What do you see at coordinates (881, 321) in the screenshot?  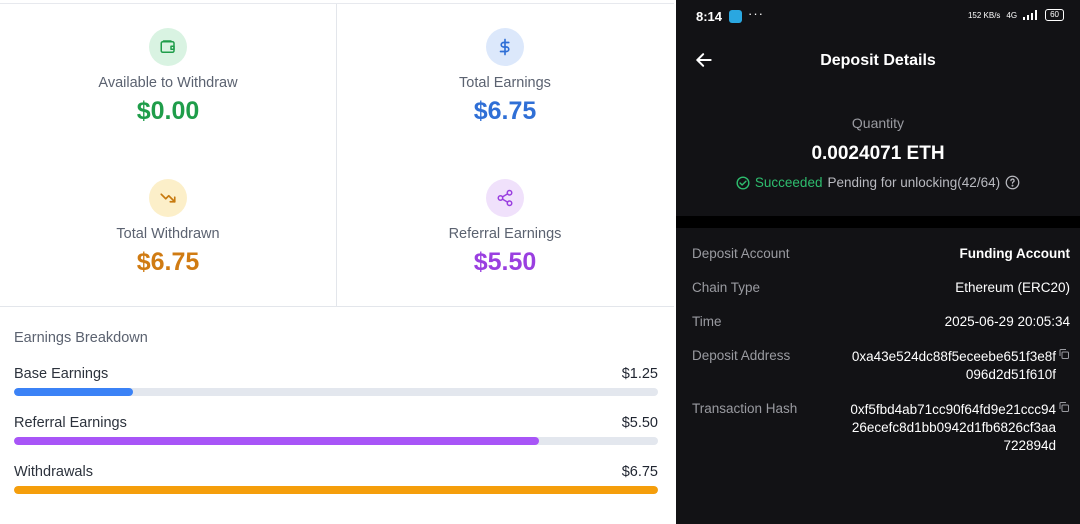 I see `detail-time: Time 2025-06-29 20:05:34` at bounding box center [881, 321].